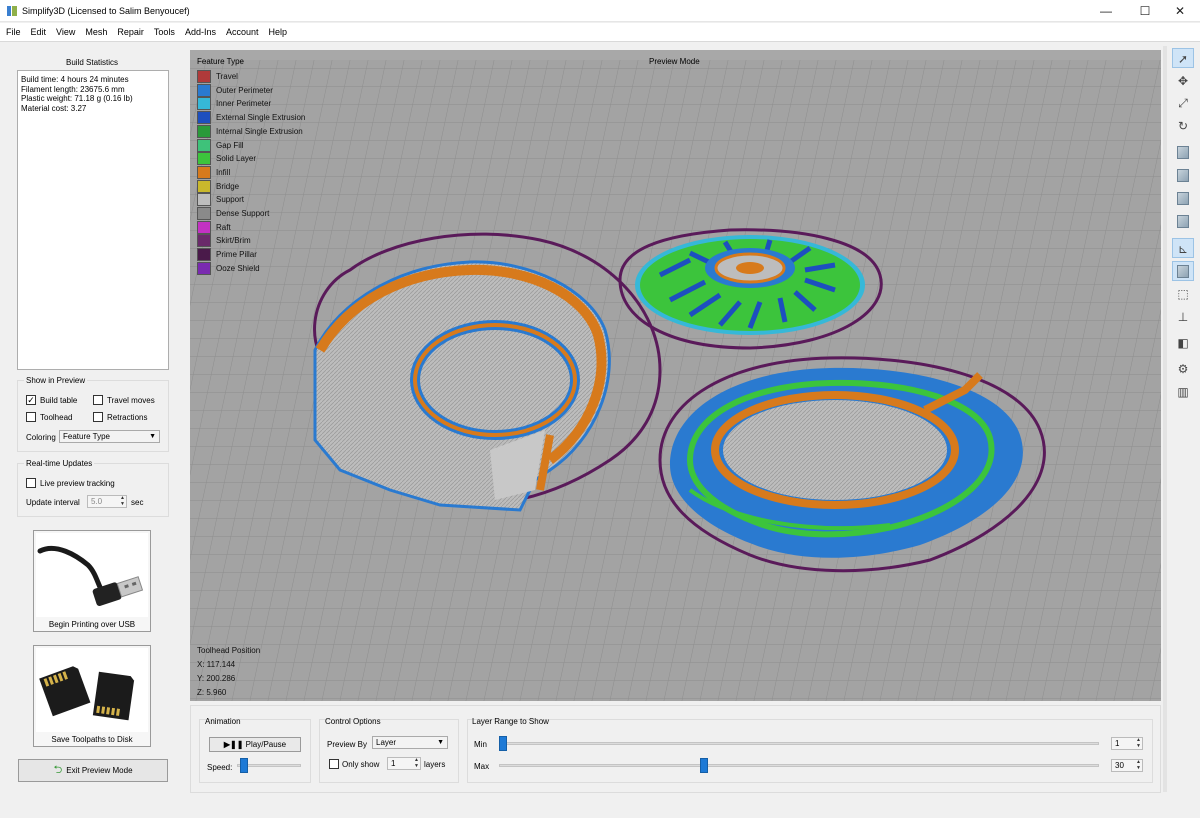 This screenshot has width=1200, height=818. What do you see at coordinates (92, 739) in the screenshot?
I see `disk-button-label: Save Toolpaths to Disk` at bounding box center [92, 739].